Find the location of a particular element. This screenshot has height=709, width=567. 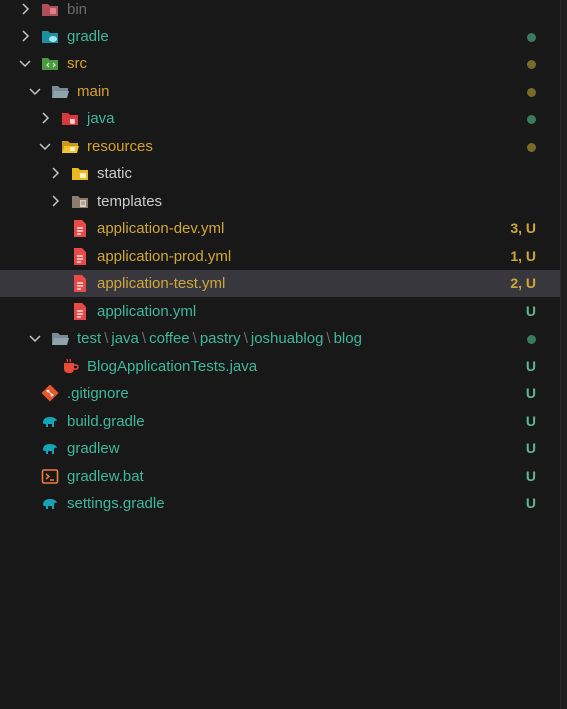

folder-src-icon is located at coordinates (50, 63).